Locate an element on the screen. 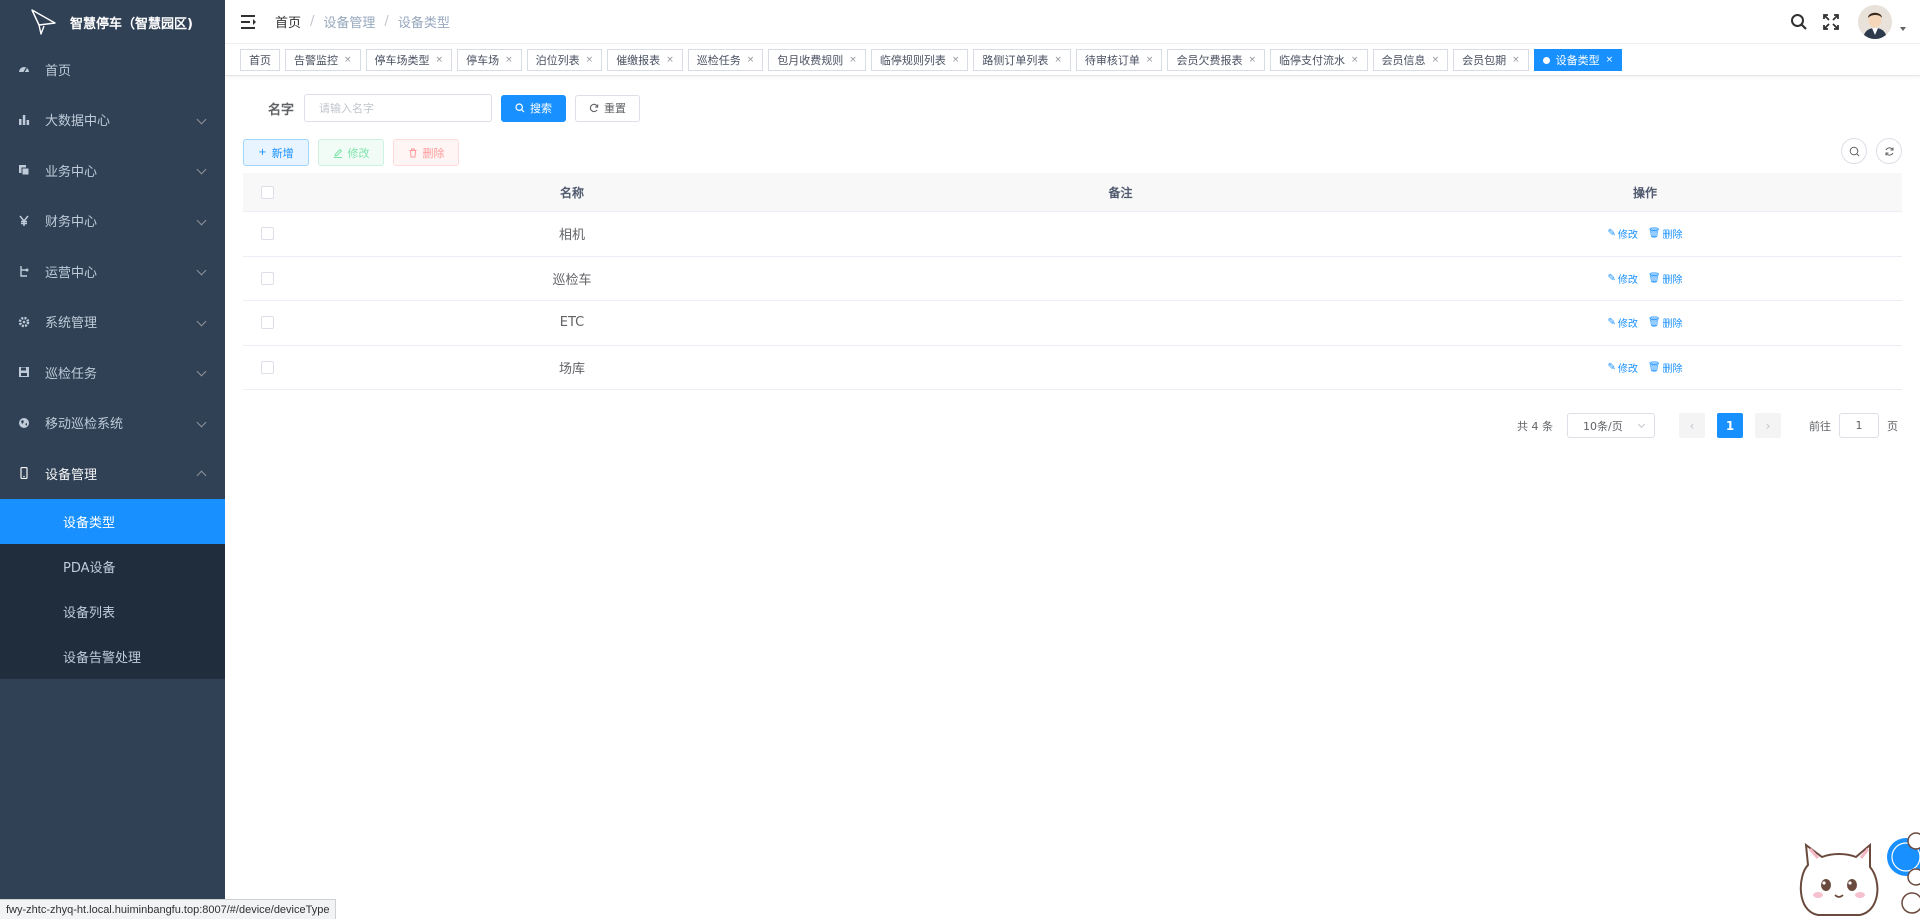 The height and width of the screenshot is (919, 1920). tag-member-period: 会员包期 × is located at coordinates (1491, 60).